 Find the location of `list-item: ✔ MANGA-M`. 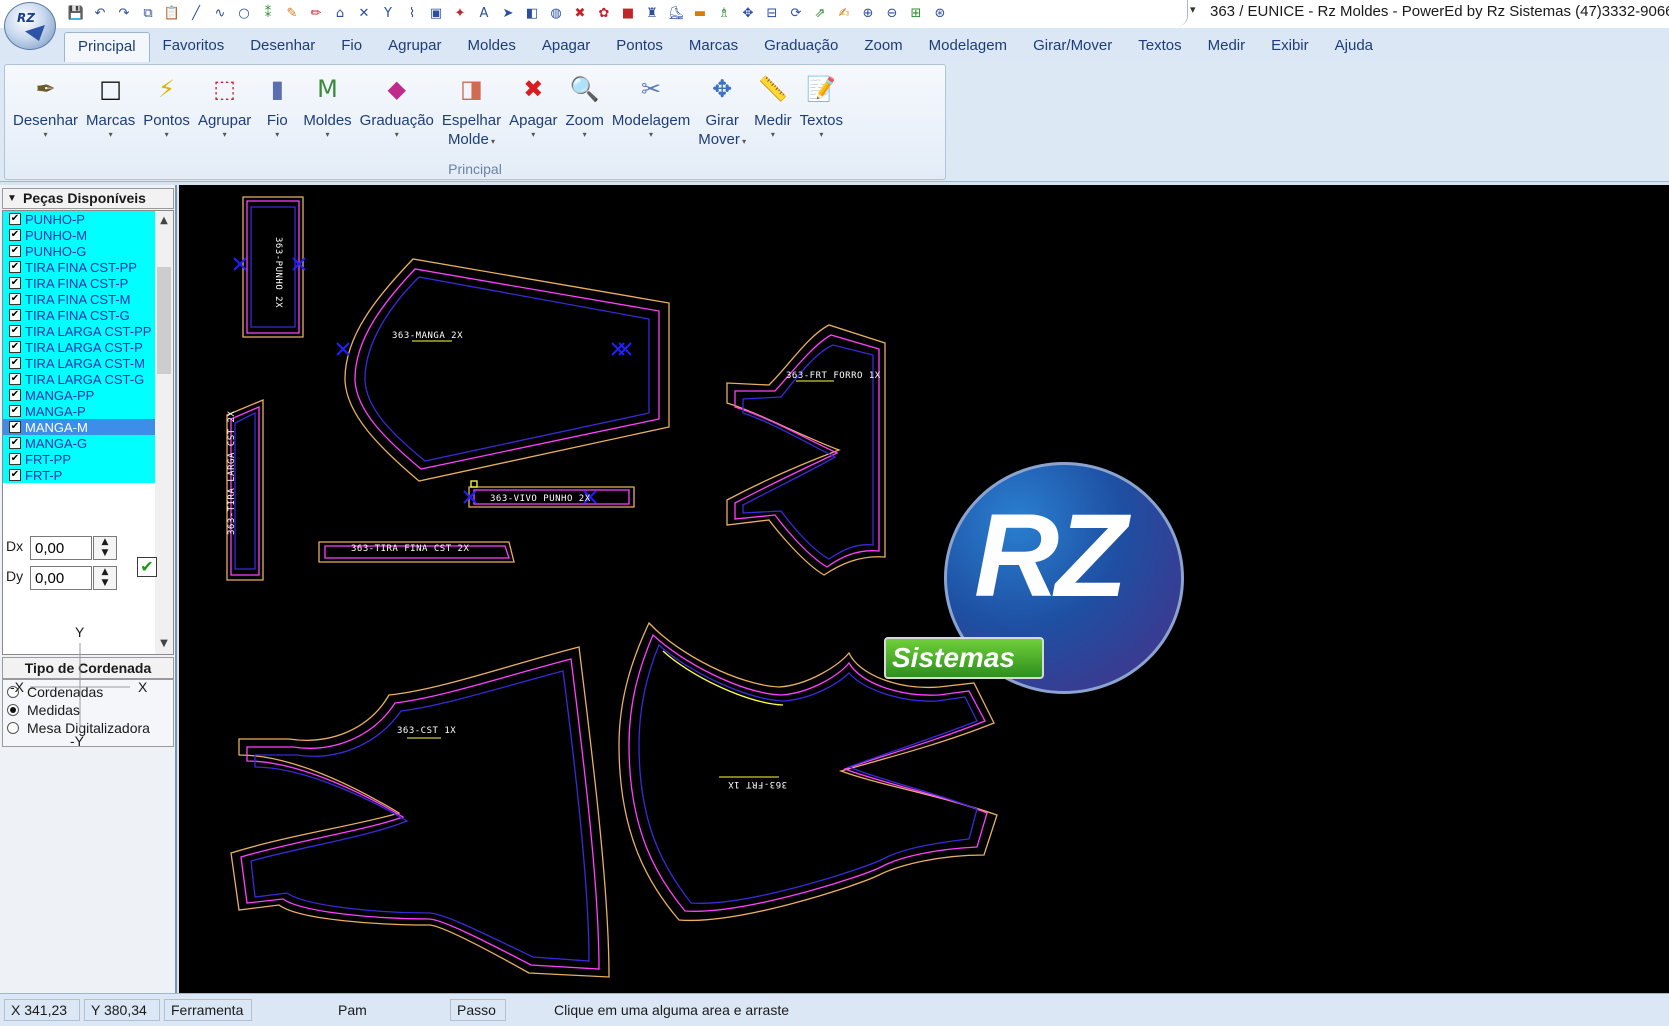

list-item: ✔ MANGA-M is located at coordinates (79, 427).